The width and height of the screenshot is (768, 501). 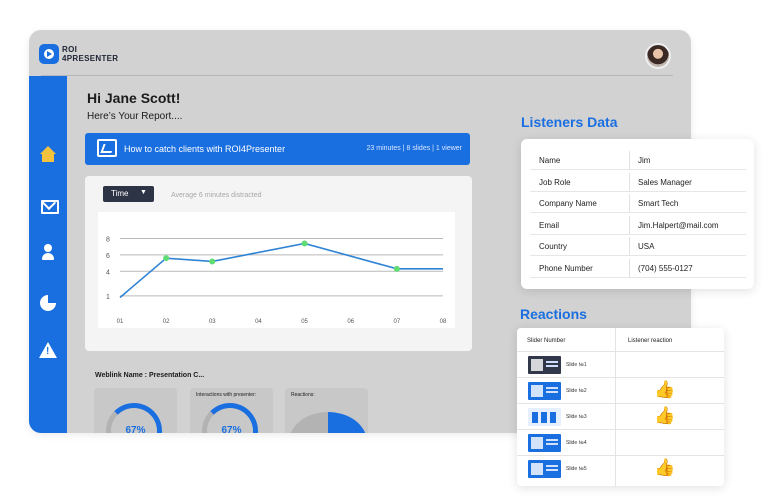 I want to click on table-row: Slide №5 👍, so click(x=620, y=469).